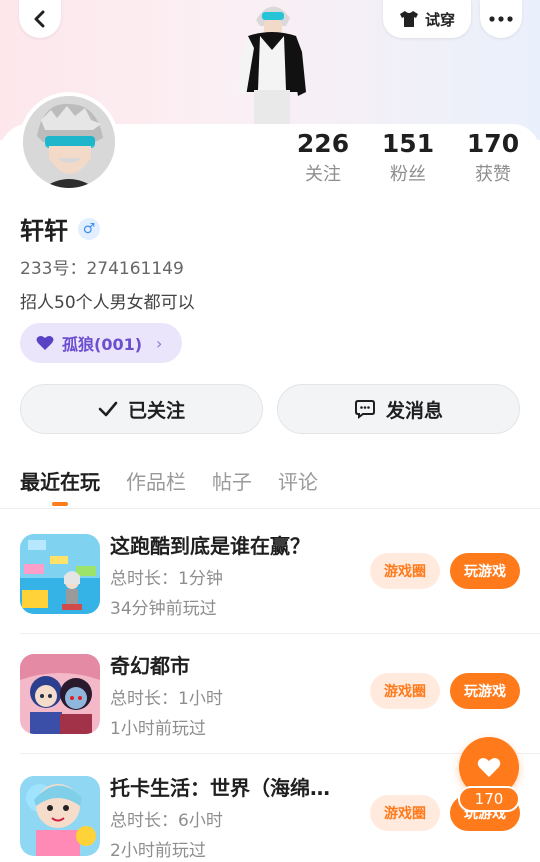 The height and width of the screenshot is (862, 540). Describe the element at coordinates (102, 269) in the screenshot. I see `user-id: 233号：274161149` at that location.